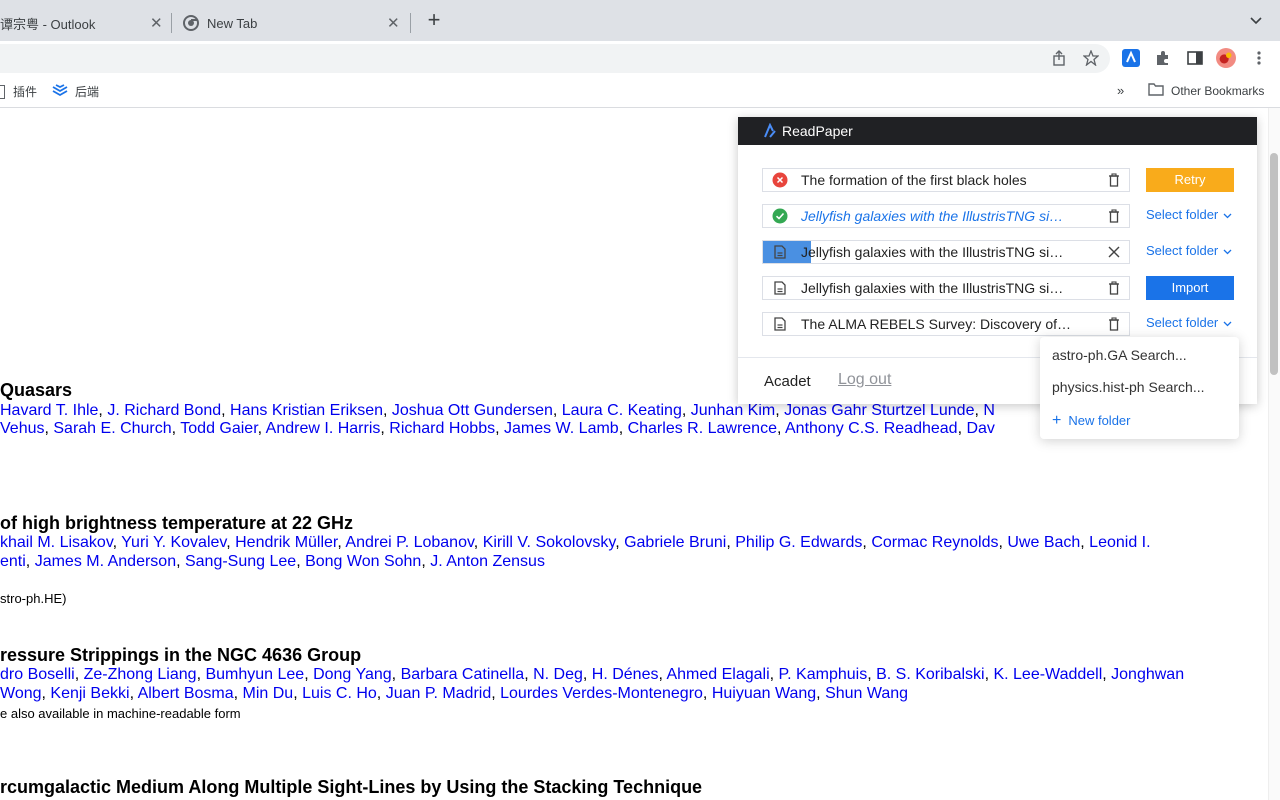 The height and width of the screenshot is (800, 1280). I want to click on new-tab-button: +, so click(434, 20).